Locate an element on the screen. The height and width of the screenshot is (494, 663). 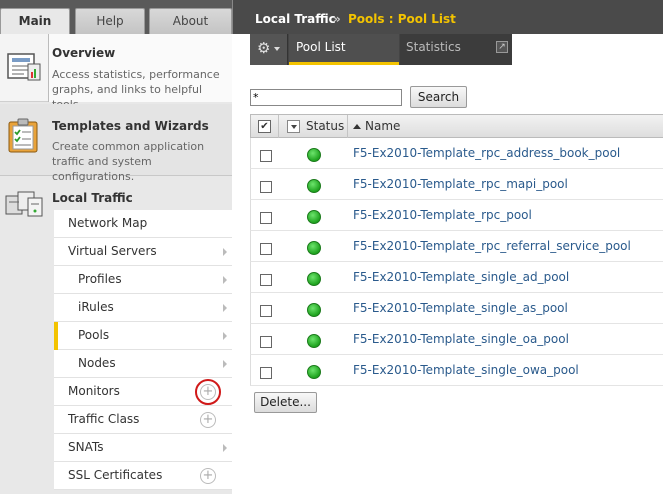
pool-name-link: F5-Ex2010-Template_single_ad_pool is located at coordinates (461, 277).